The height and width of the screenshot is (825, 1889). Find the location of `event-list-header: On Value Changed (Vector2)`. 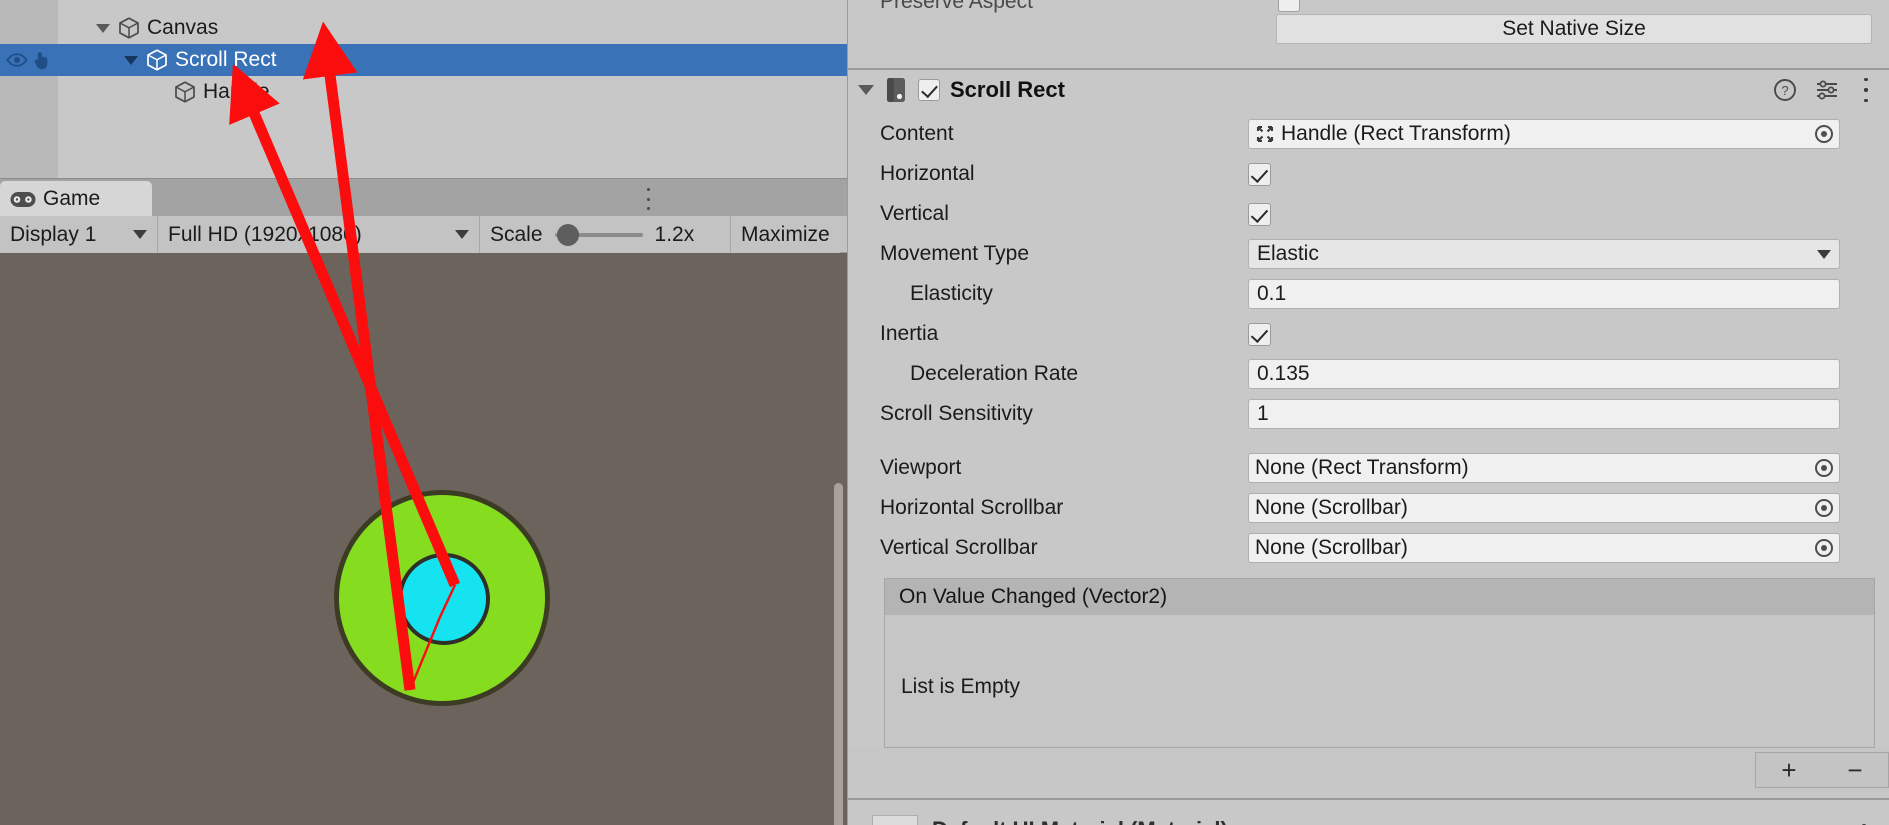

event-list-header: On Value Changed (Vector2) is located at coordinates (1379, 597).